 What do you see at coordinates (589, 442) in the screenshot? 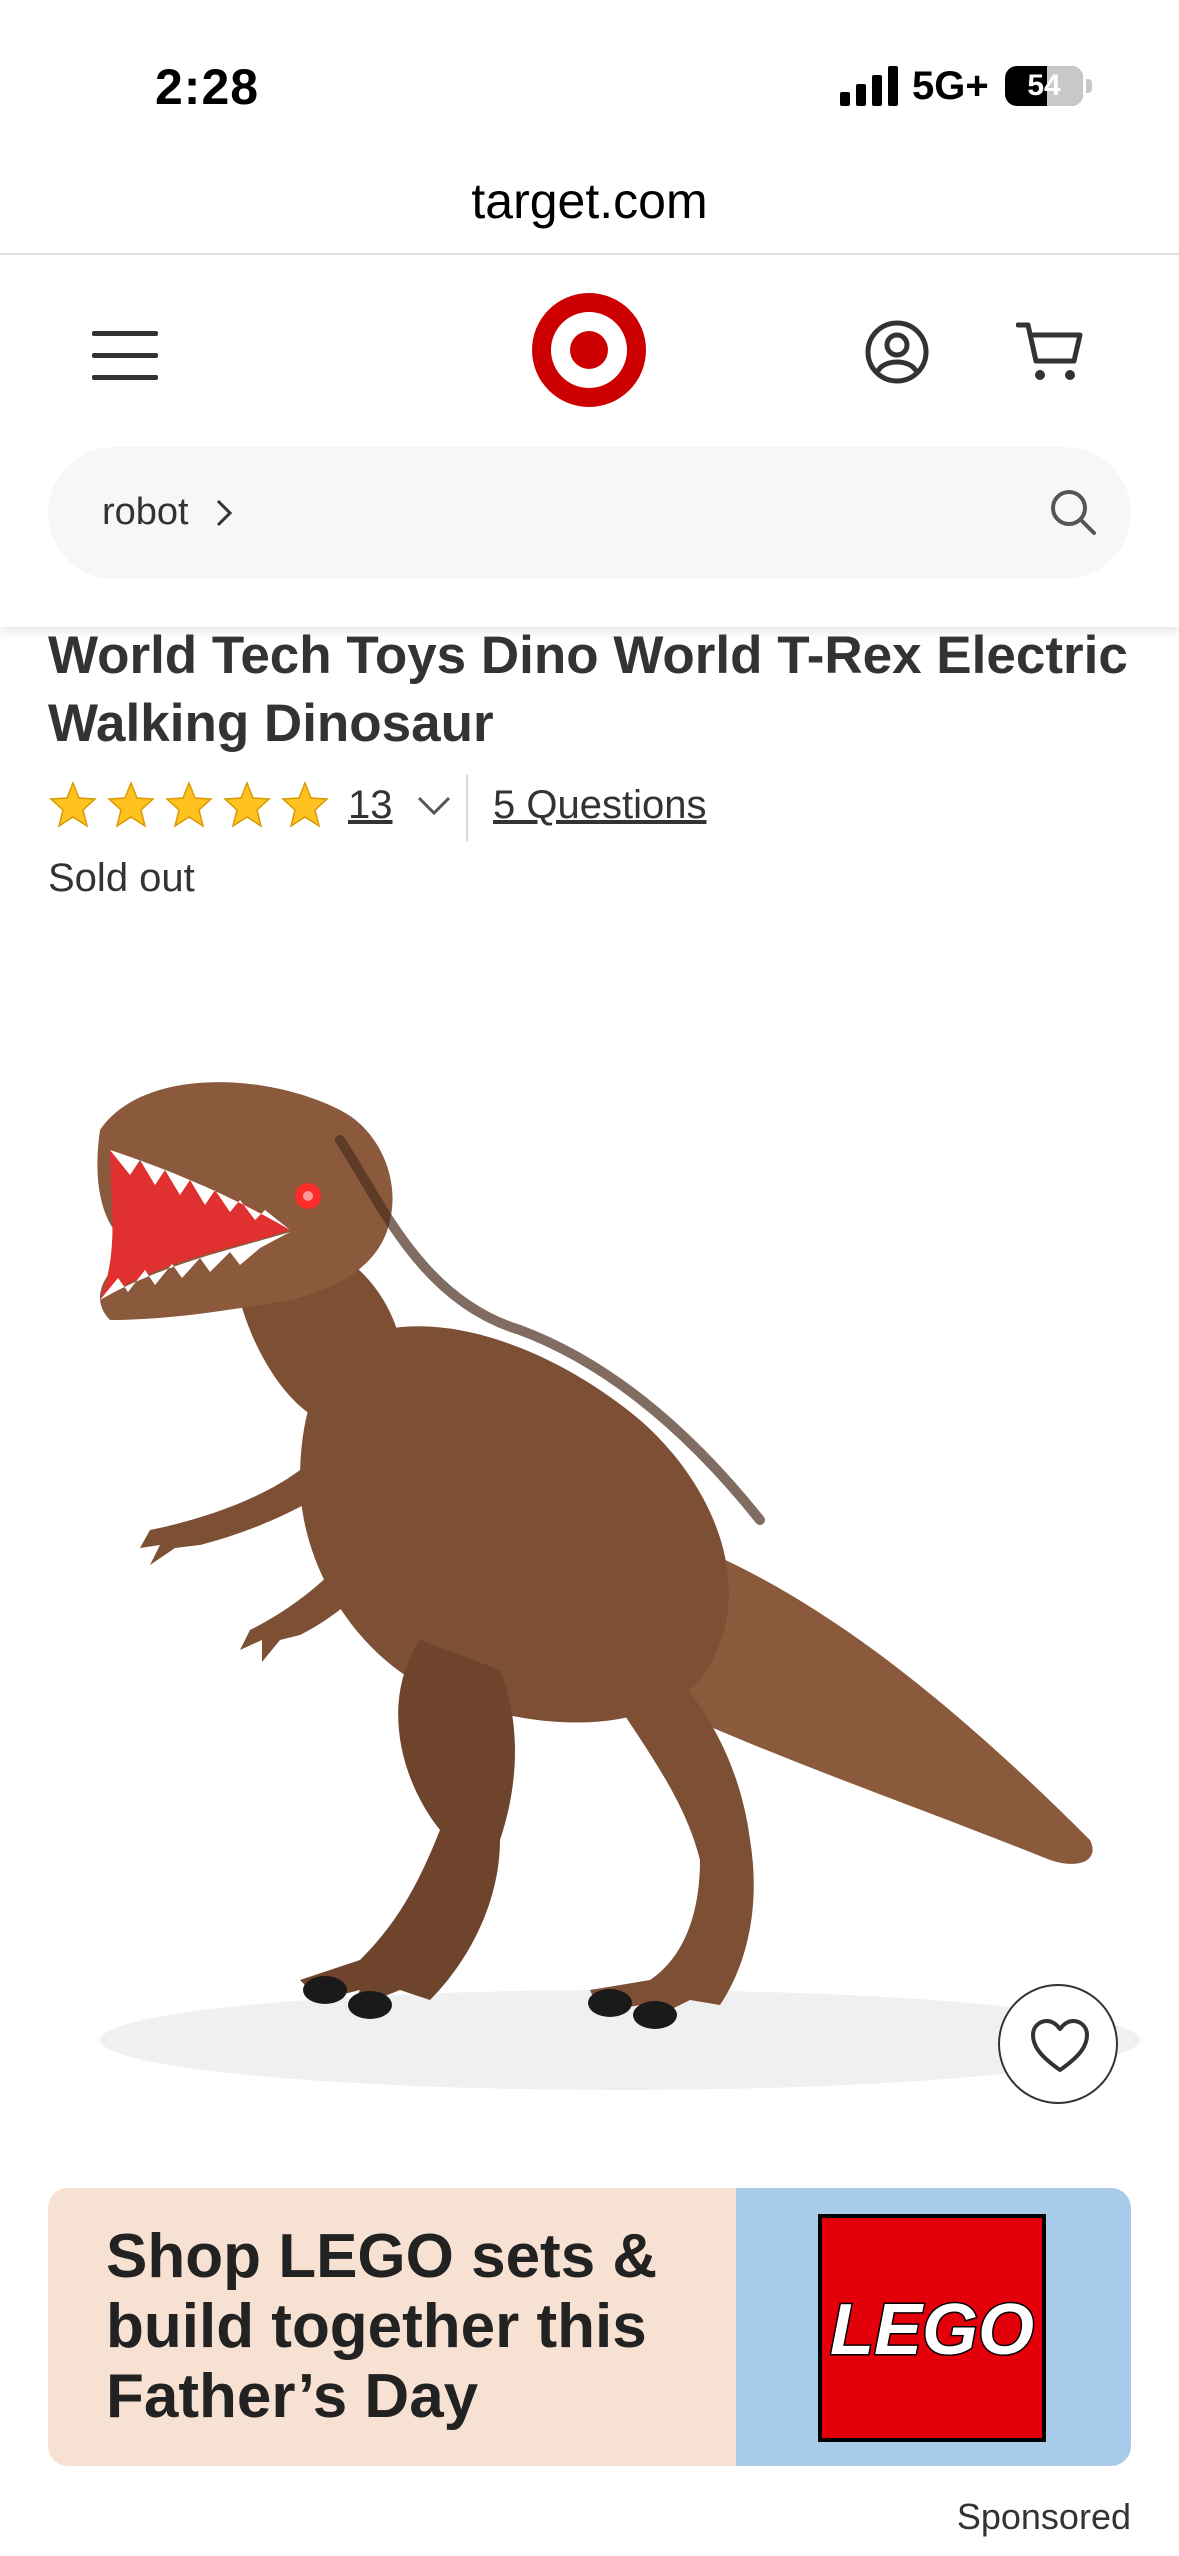
I see `site-header: robot` at bounding box center [589, 442].